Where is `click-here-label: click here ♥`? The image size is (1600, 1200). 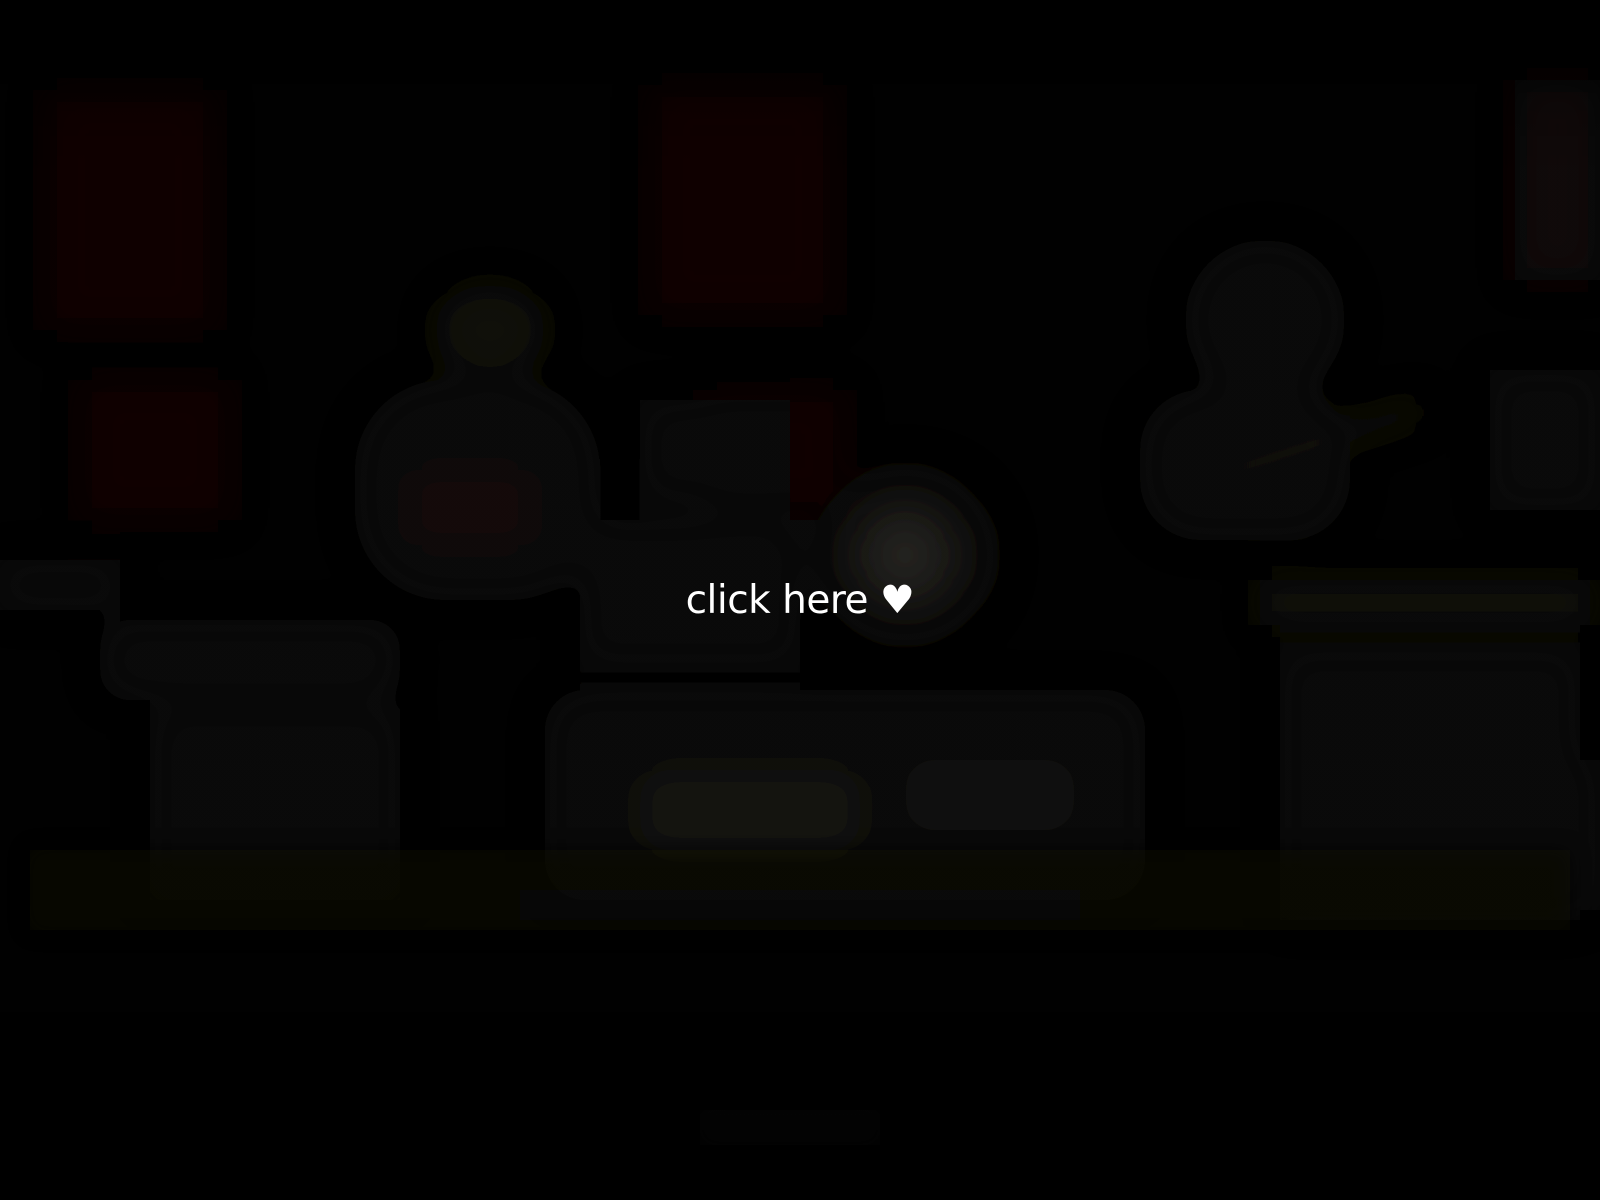
click-here-label: click here ♥ is located at coordinates (800, 600).